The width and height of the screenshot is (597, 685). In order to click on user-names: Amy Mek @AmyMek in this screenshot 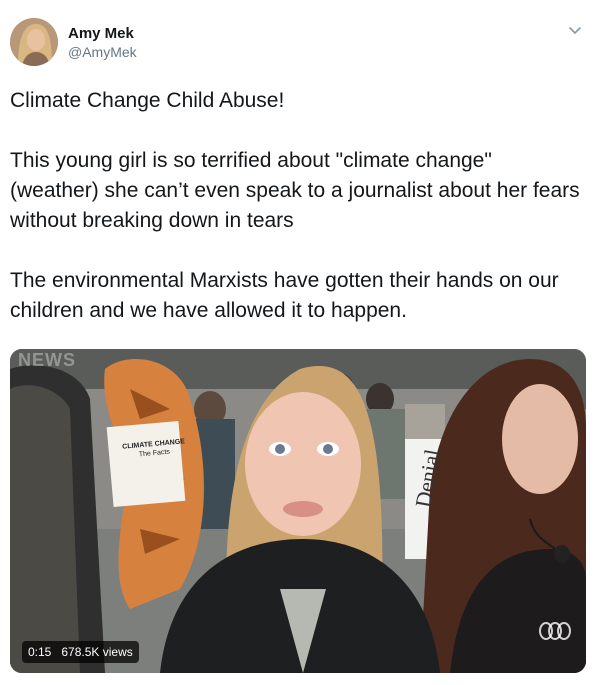, I will do `click(102, 42)`.